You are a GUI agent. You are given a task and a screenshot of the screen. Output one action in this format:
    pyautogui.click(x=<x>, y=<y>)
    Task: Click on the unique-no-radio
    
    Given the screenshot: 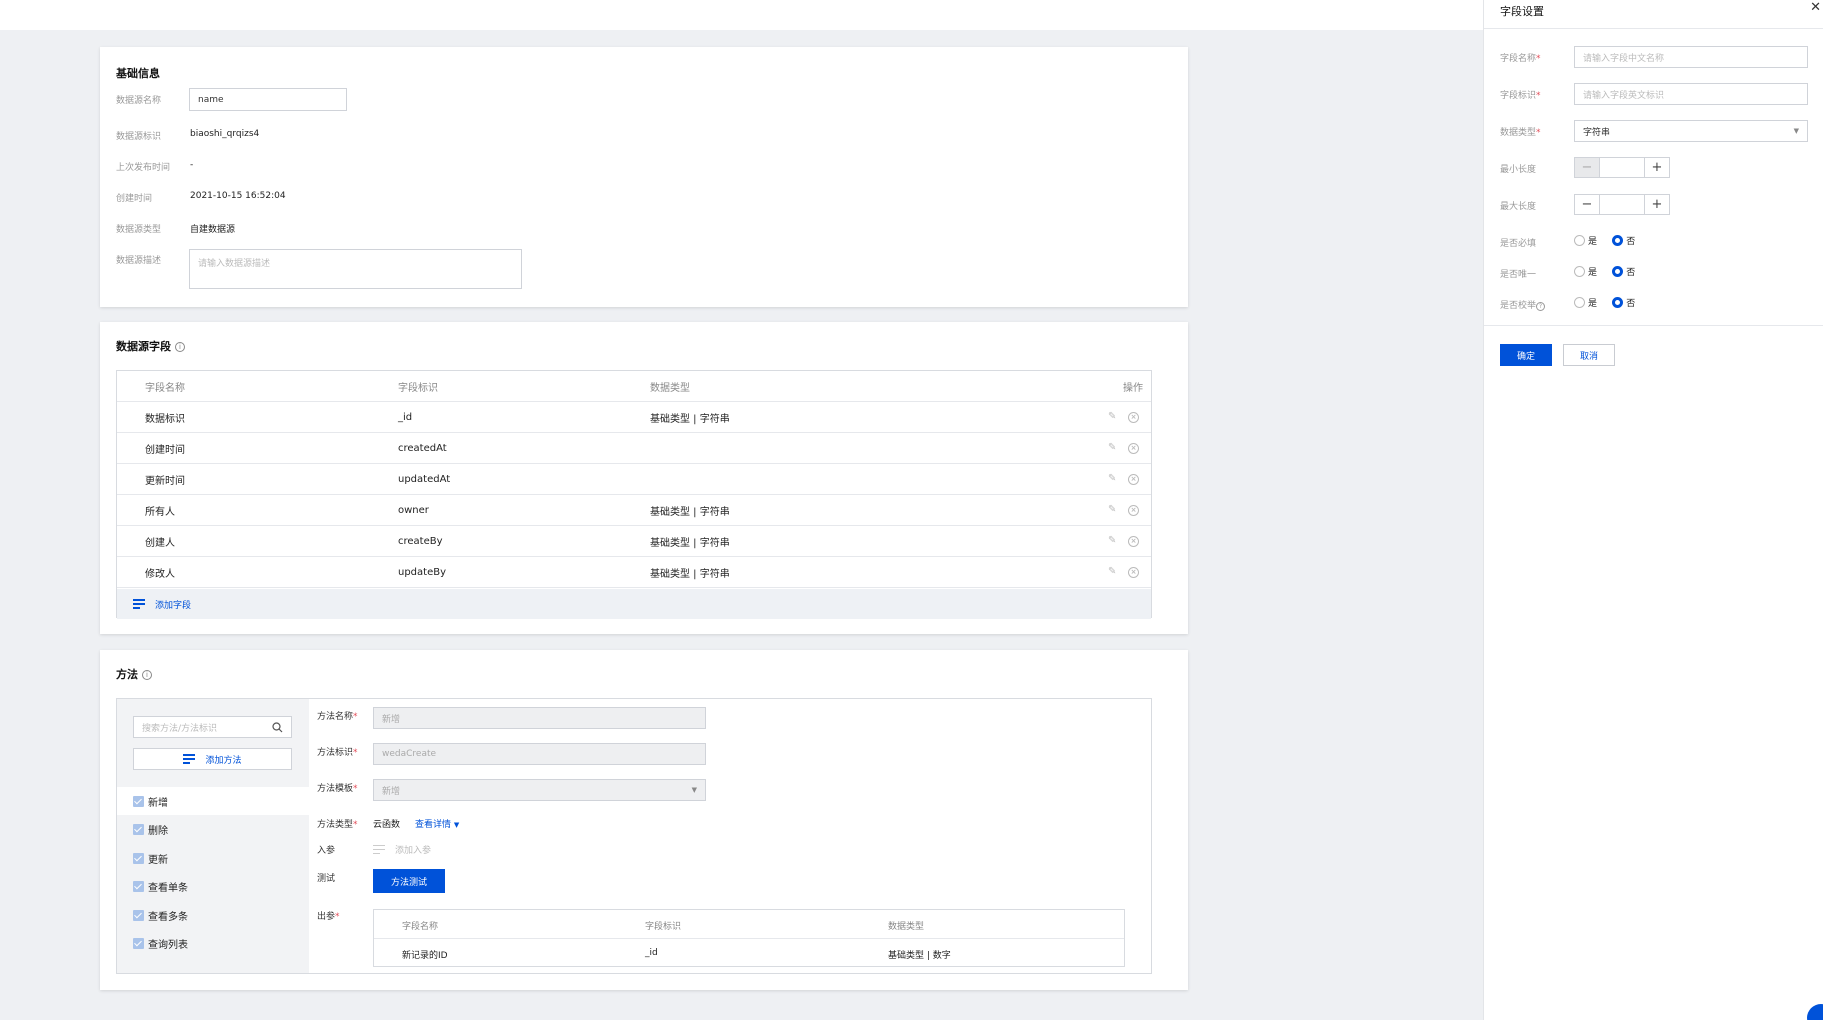 What is the action you would take?
    pyautogui.click(x=1618, y=271)
    